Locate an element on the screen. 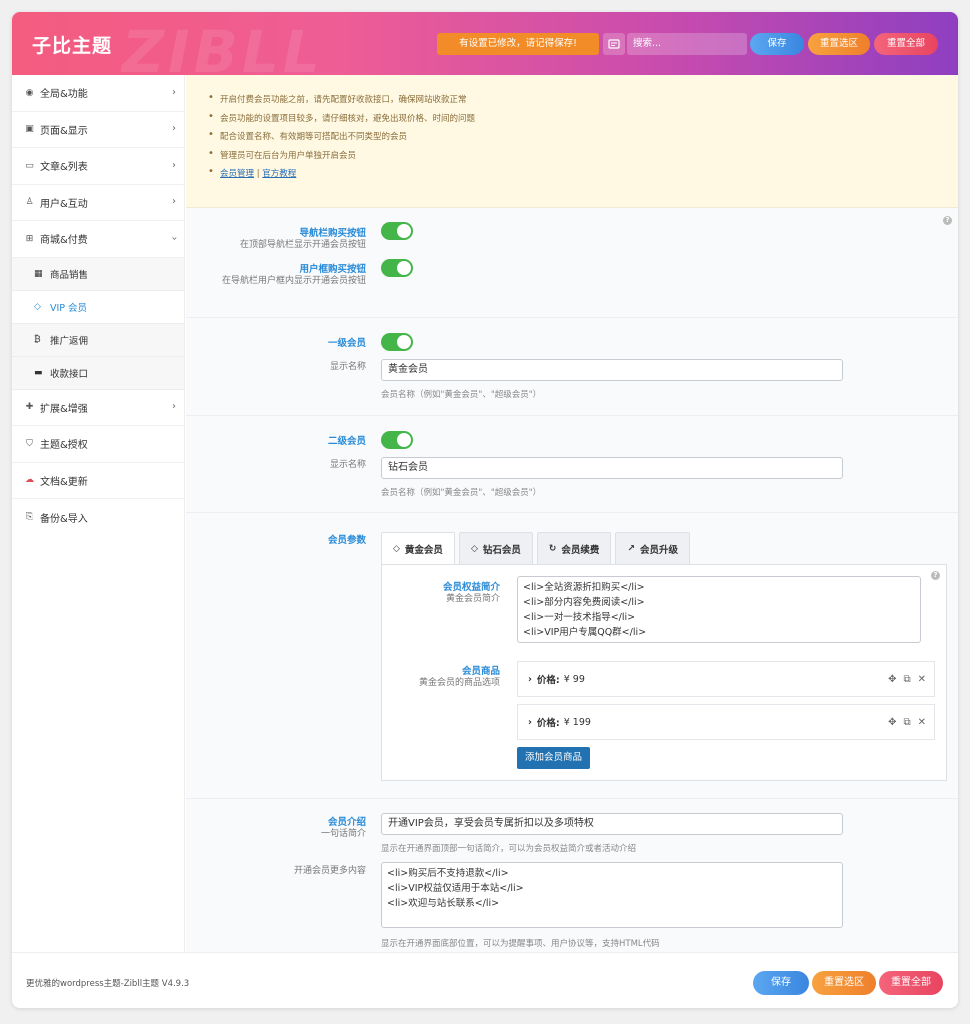 The width and height of the screenshot is (970, 1024). member-params-label: 会员参数 is located at coordinates (346, 540).